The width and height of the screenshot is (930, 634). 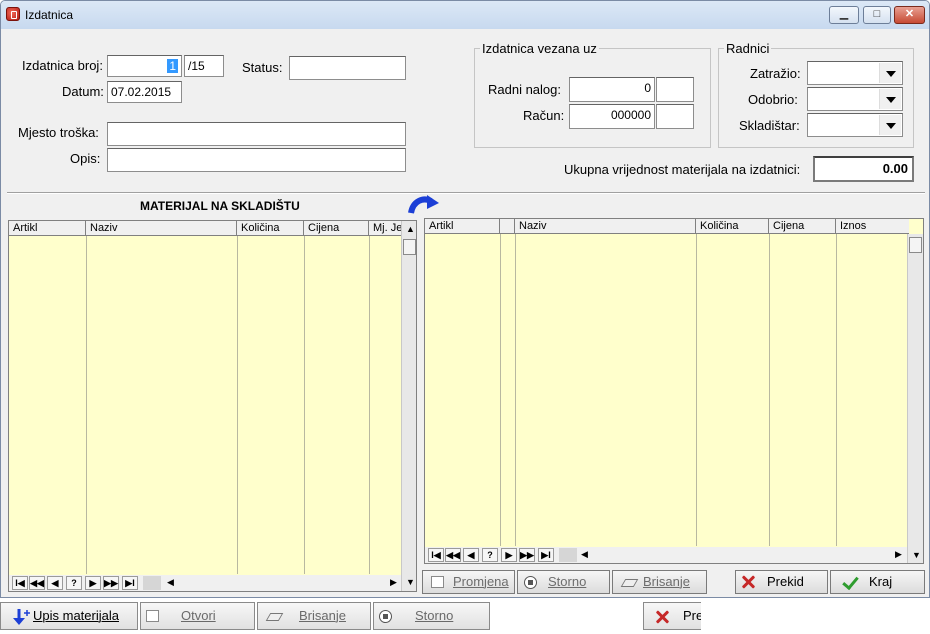 I want to click on brisanje-button: Brisanje, so click(x=659, y=582).